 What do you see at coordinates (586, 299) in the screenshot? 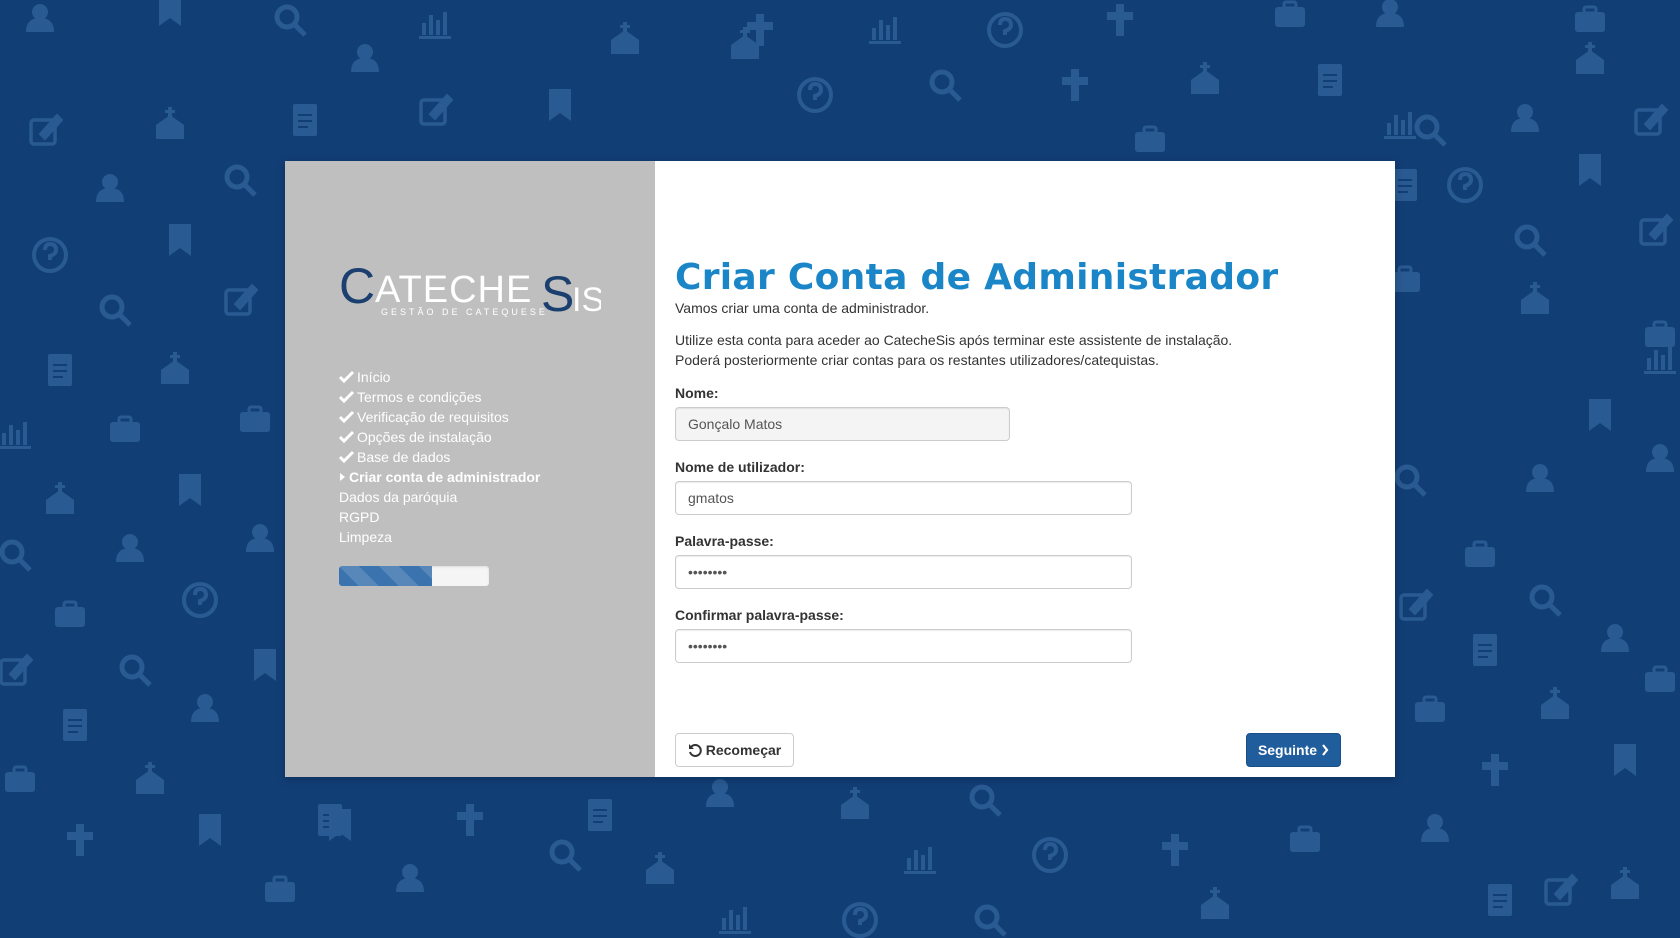
I see `svg-text: IS` at bounding box center [586, 299].